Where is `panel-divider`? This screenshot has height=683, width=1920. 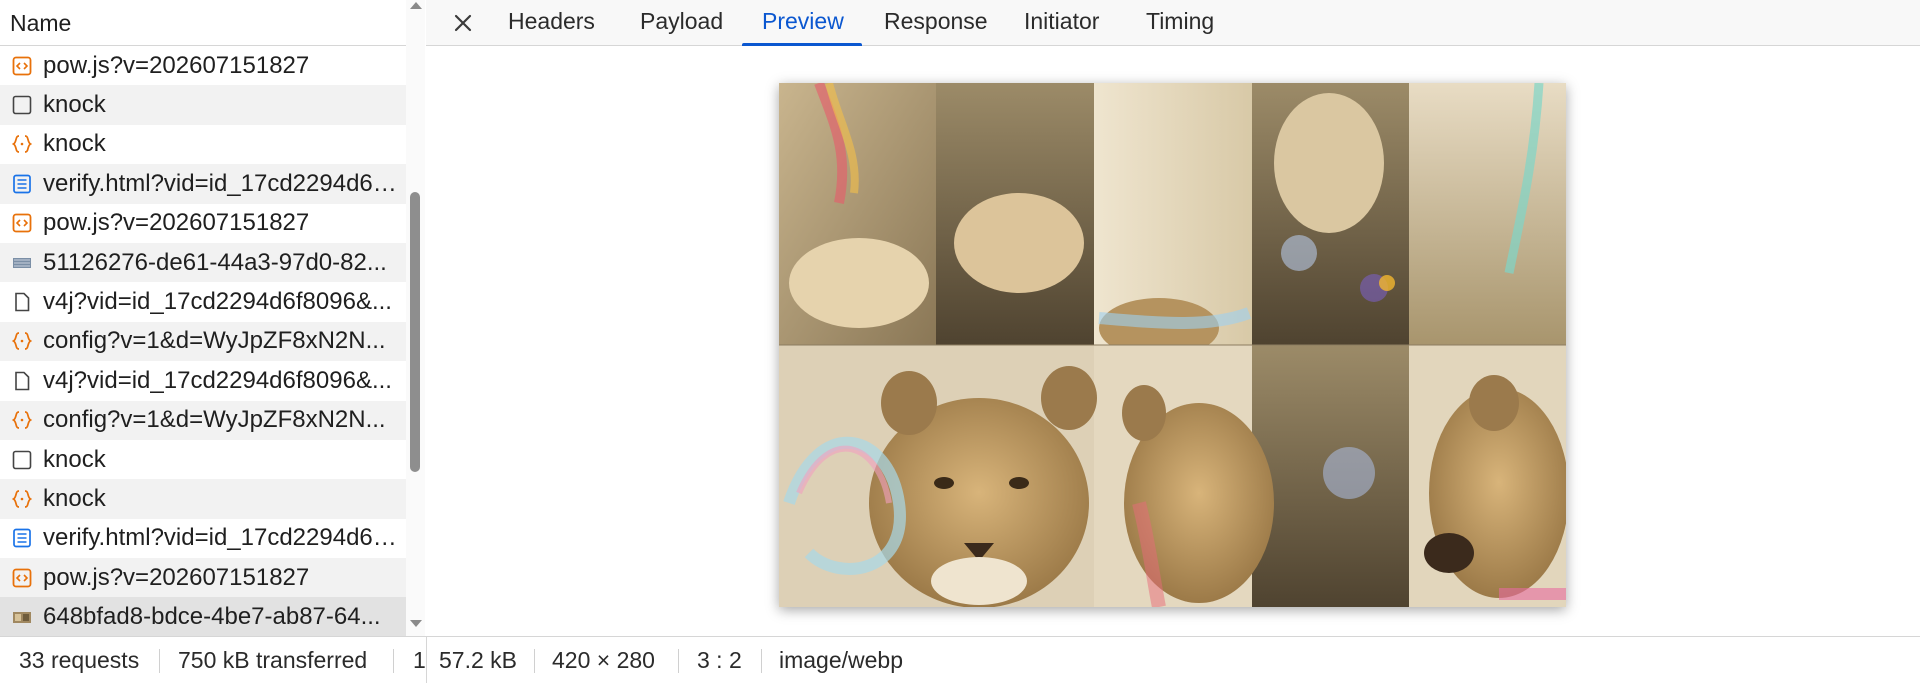
panel-divider is located at coordinates (426, 660).